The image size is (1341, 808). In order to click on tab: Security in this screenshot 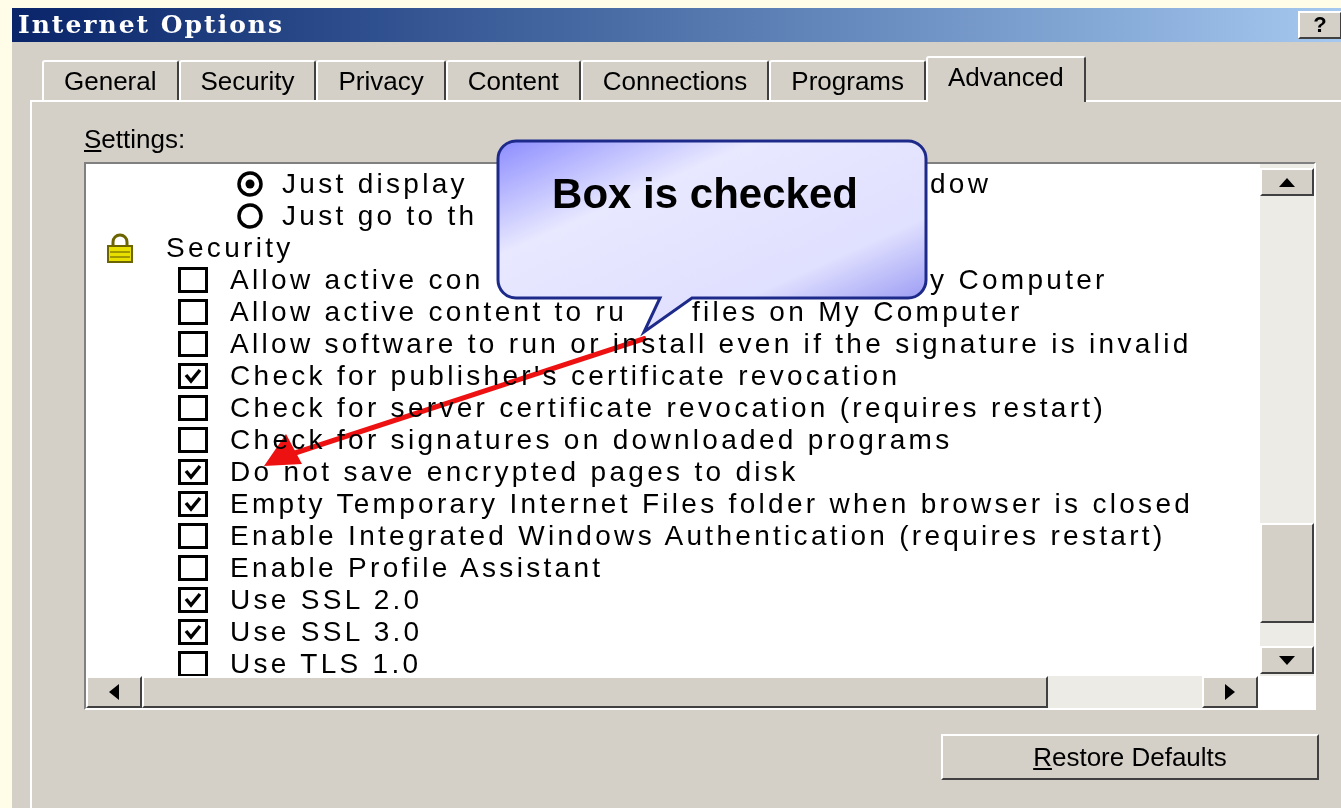, I will do `click(247, 80)`.